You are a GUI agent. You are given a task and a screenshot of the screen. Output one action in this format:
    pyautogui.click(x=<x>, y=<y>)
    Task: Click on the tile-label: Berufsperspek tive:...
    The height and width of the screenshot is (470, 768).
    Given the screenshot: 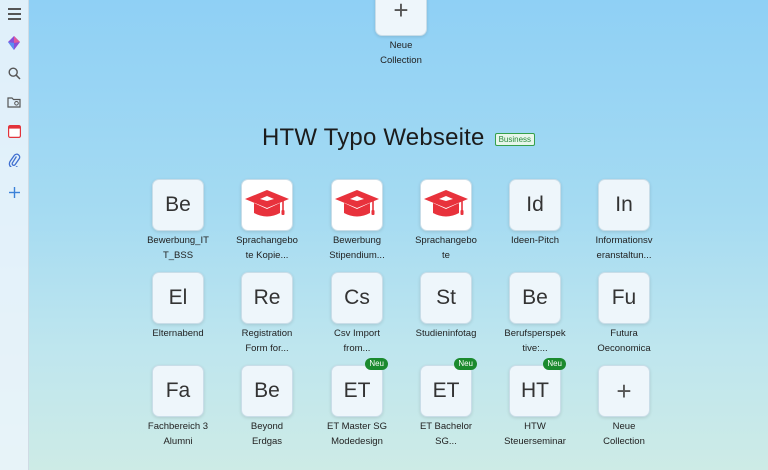 What is the action you would take?
    pyautogui.click(x=535, y=341)
    